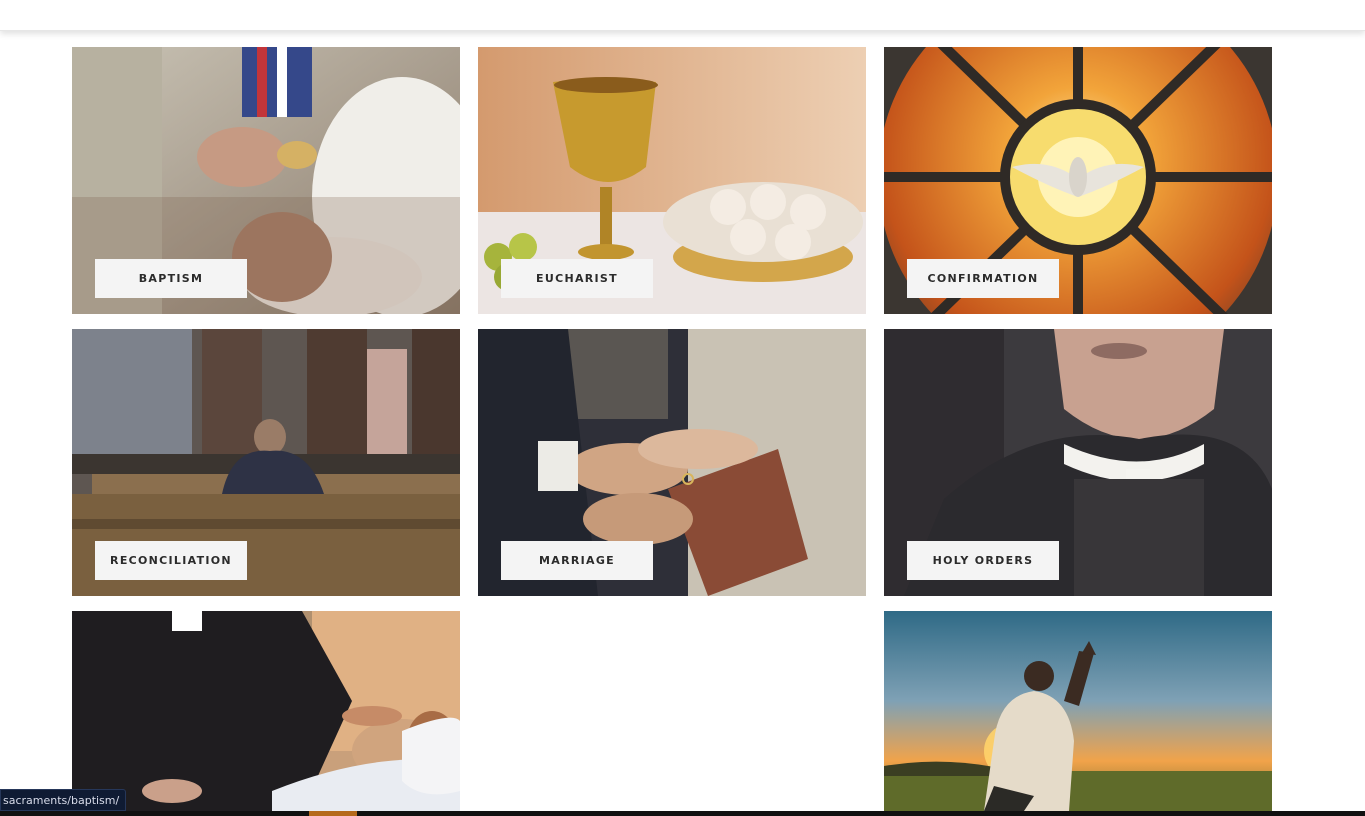 The height and width of the screenshot is (816, 1365). I want to click on sacrament-tile-baptism: BAPTISM, so click(266, 180).